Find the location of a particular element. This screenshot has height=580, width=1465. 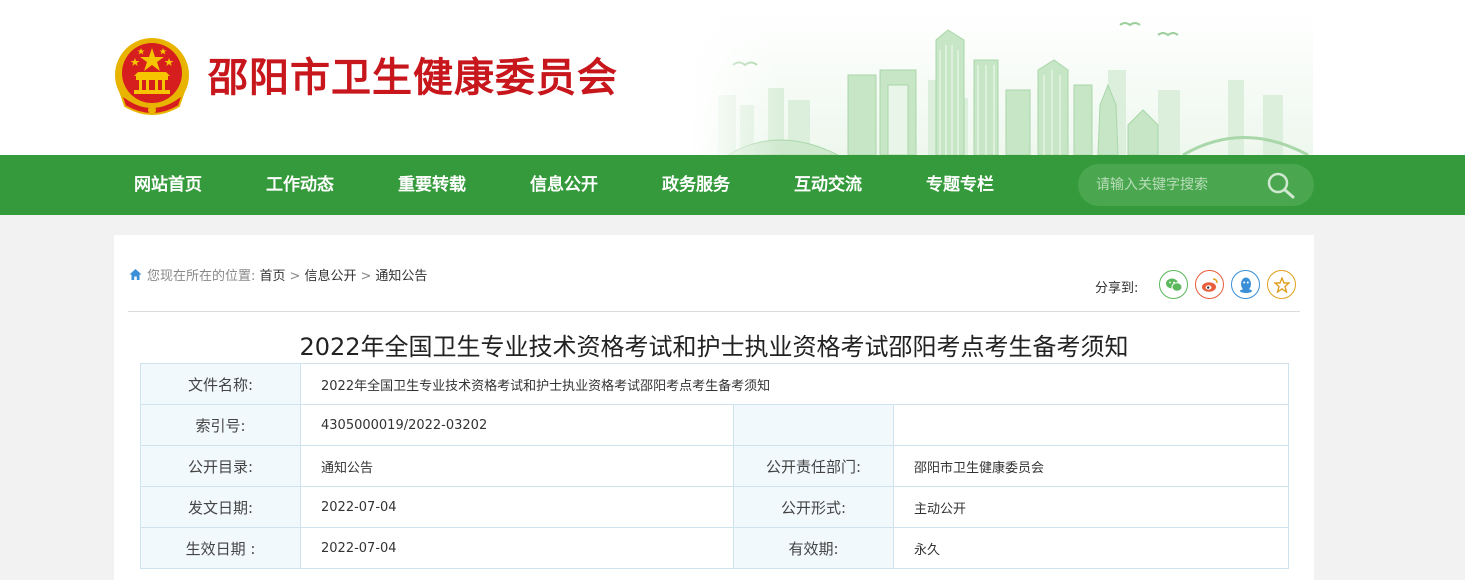

share-favorite-button is located at coordinates (1281, 284).